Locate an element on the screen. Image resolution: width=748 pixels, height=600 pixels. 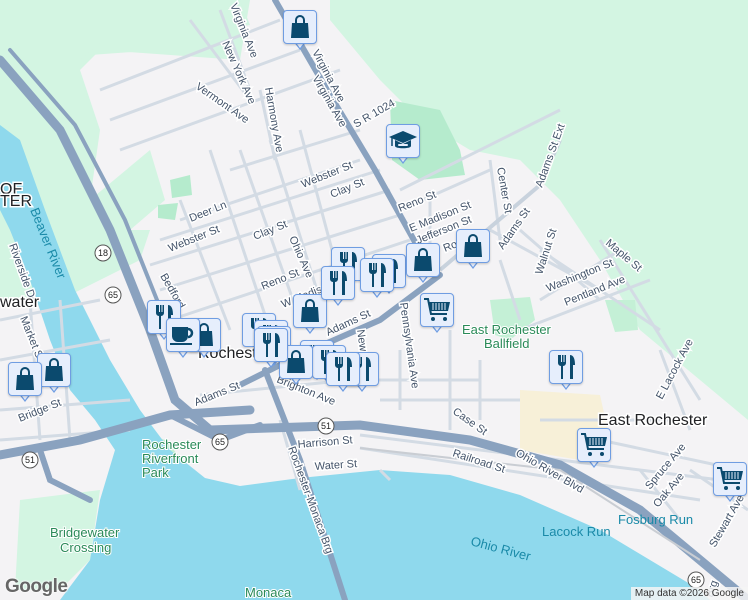
route-shield-18: 18 is located at coordinates (103, 253).